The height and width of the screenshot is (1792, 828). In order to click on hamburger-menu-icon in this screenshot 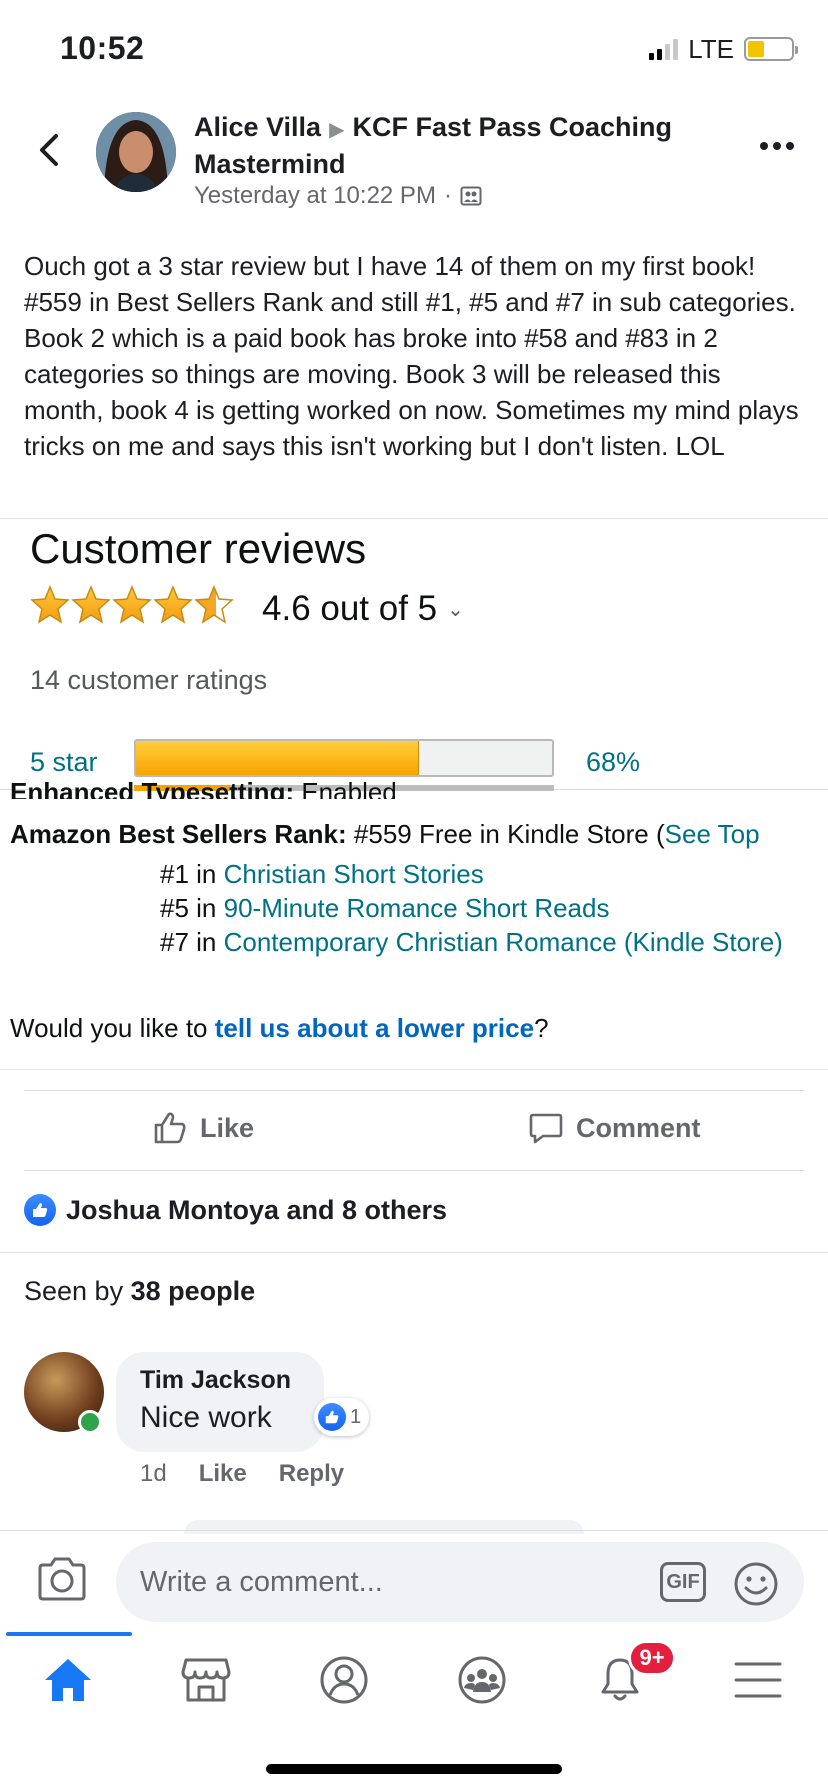, I will do `click(758, 1680)`.